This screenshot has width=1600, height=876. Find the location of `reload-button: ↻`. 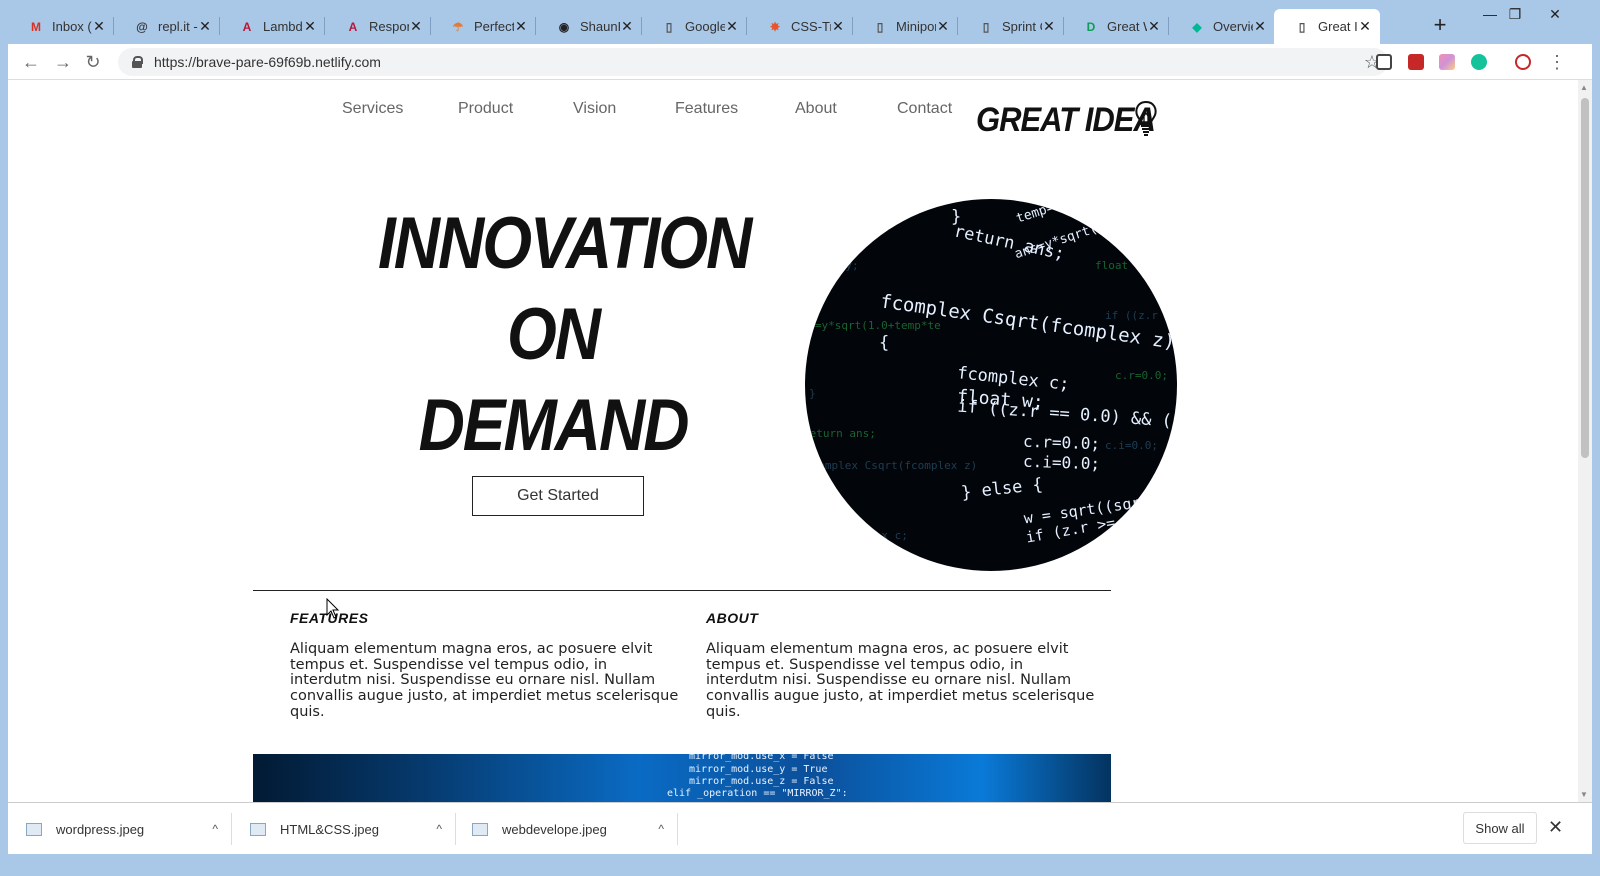

reload-button: ↻ is located at coordinates (93, 62).